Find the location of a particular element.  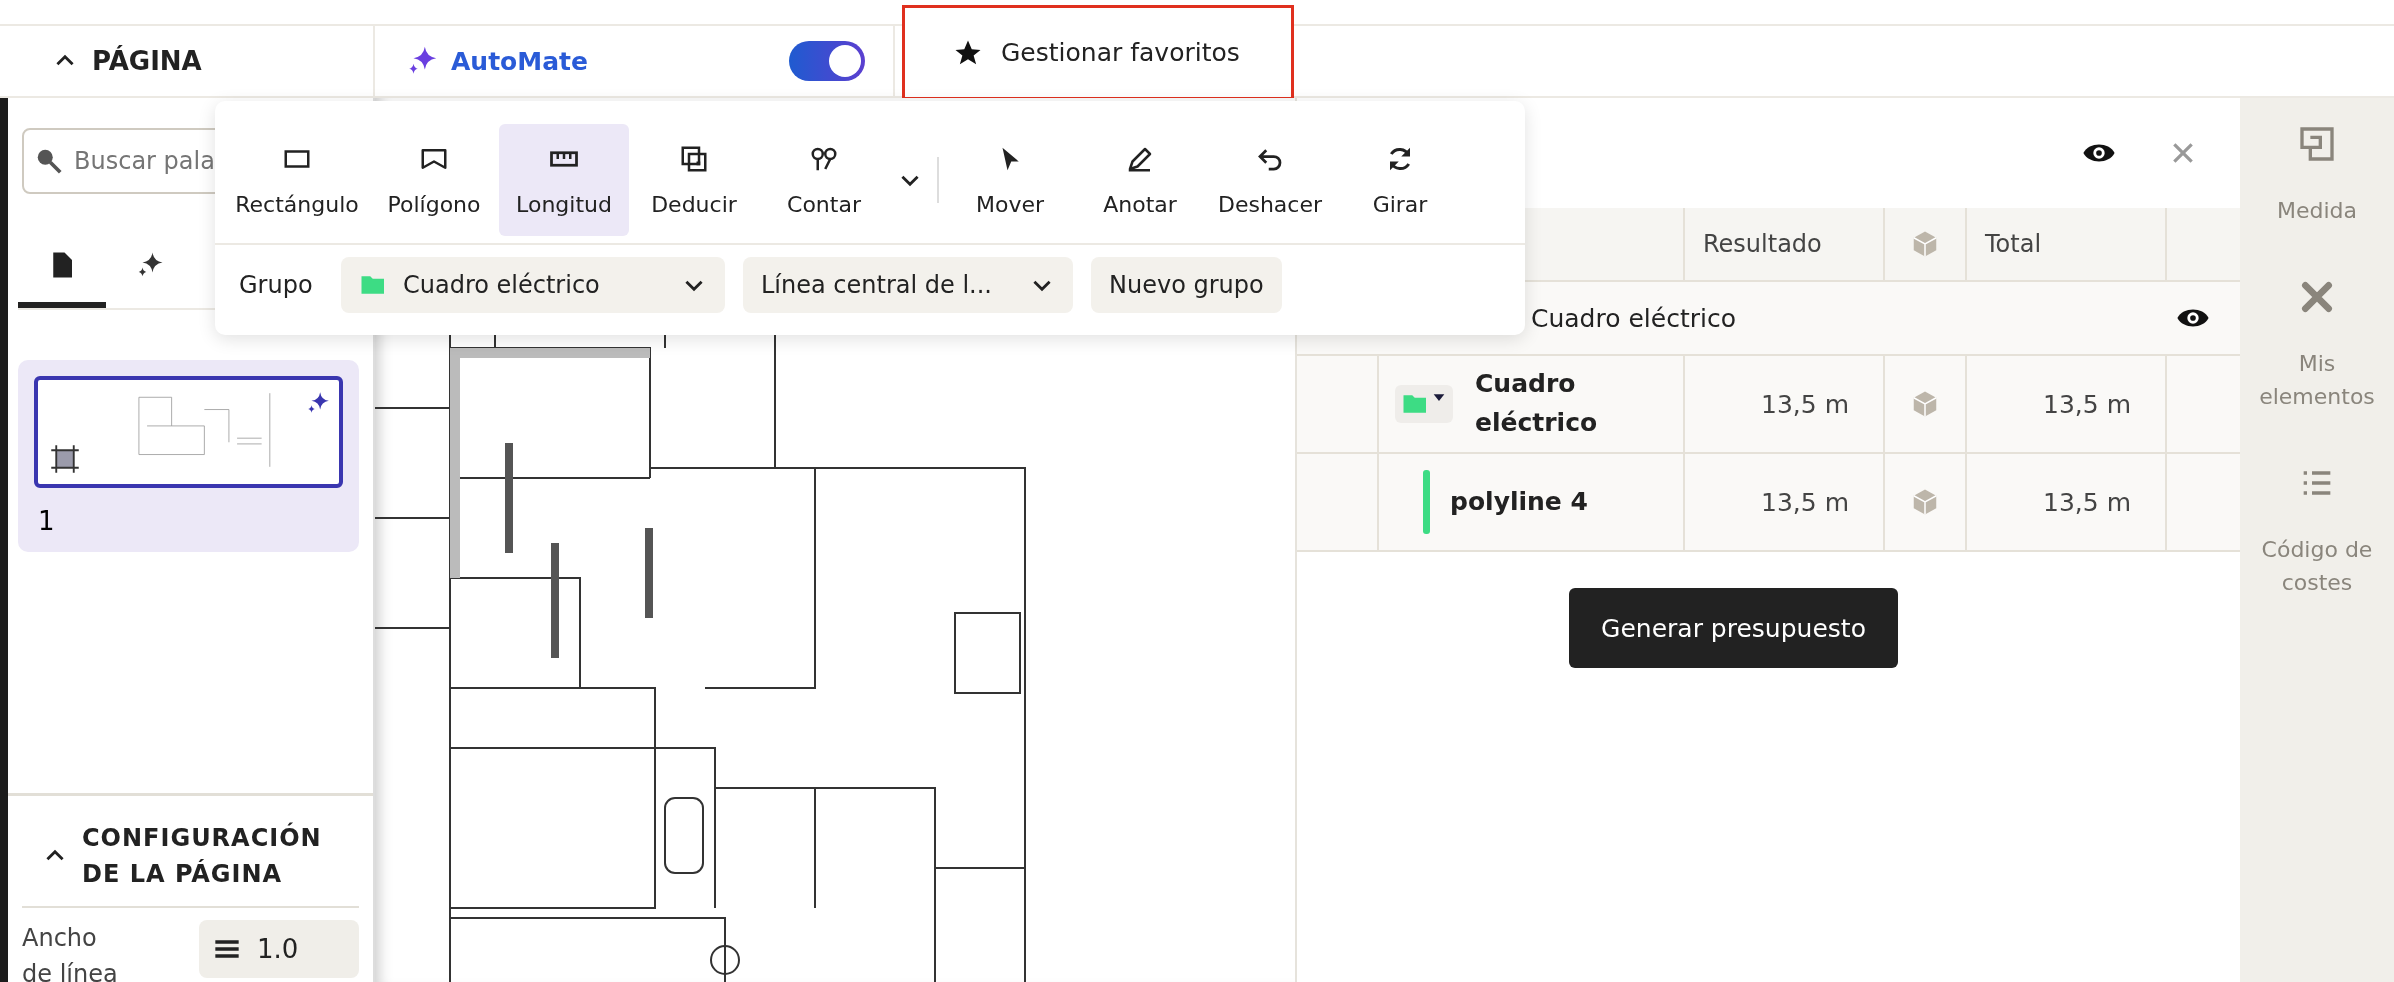

close-icon is located at coordinates (2183, 153).